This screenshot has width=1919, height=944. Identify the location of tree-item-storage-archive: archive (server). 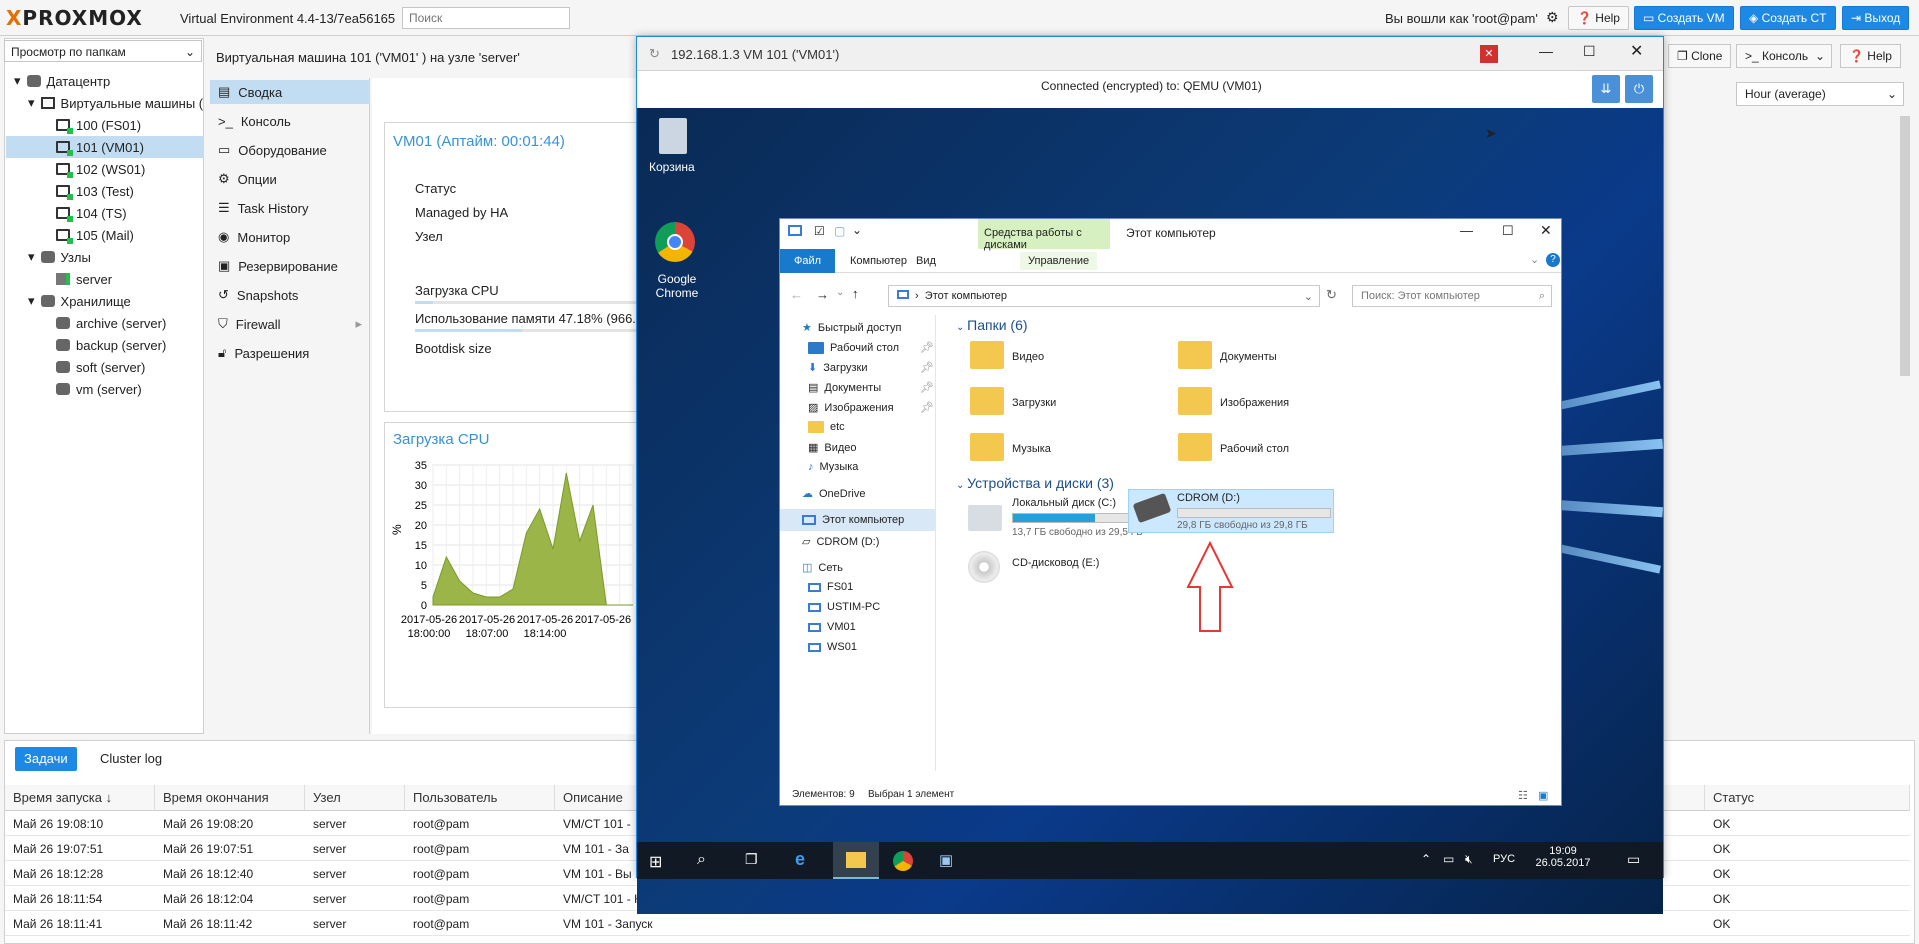
(105, 323).